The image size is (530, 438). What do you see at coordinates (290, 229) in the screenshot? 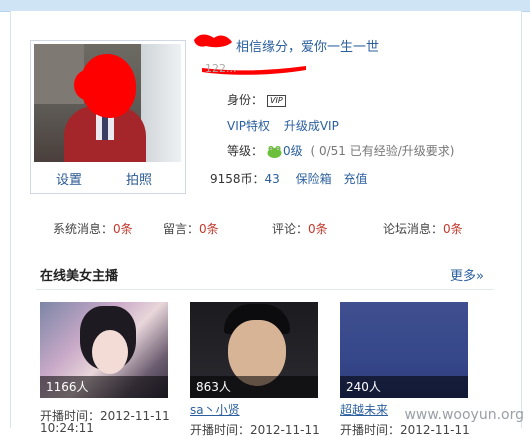
I see `comments-label: 评论：` at bounding box center [290, 229].